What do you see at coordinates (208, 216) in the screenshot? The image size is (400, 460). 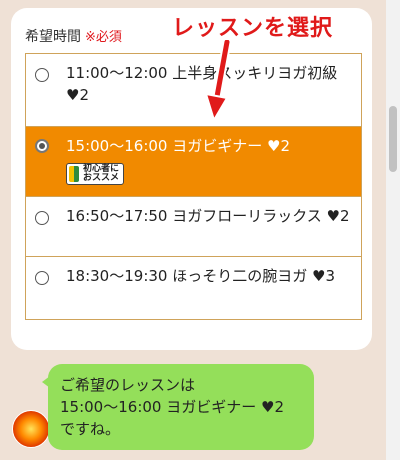 I see `lesson-option-text: 16:50〜17:50 ヨガフローリラックス ♥2` at bounding box center [208, 216].